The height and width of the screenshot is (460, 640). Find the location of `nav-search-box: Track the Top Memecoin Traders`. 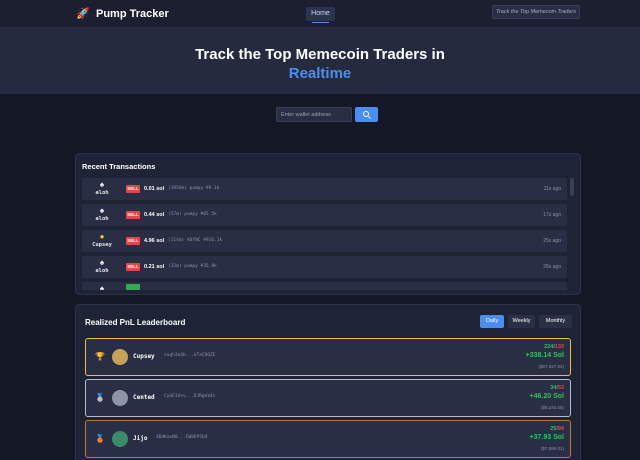

nav-search-box: Track the Top Memecoin Traders is located at coordinates (536, 12).